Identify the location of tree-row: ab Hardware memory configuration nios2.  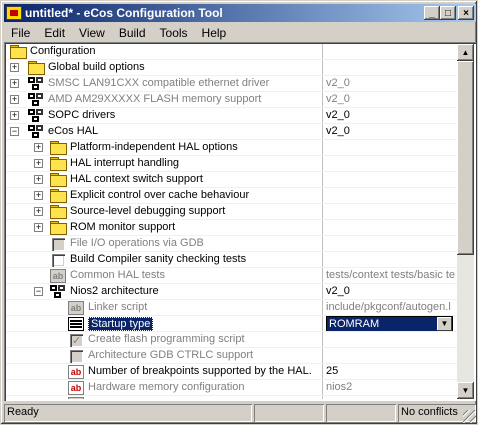
(231, 388).